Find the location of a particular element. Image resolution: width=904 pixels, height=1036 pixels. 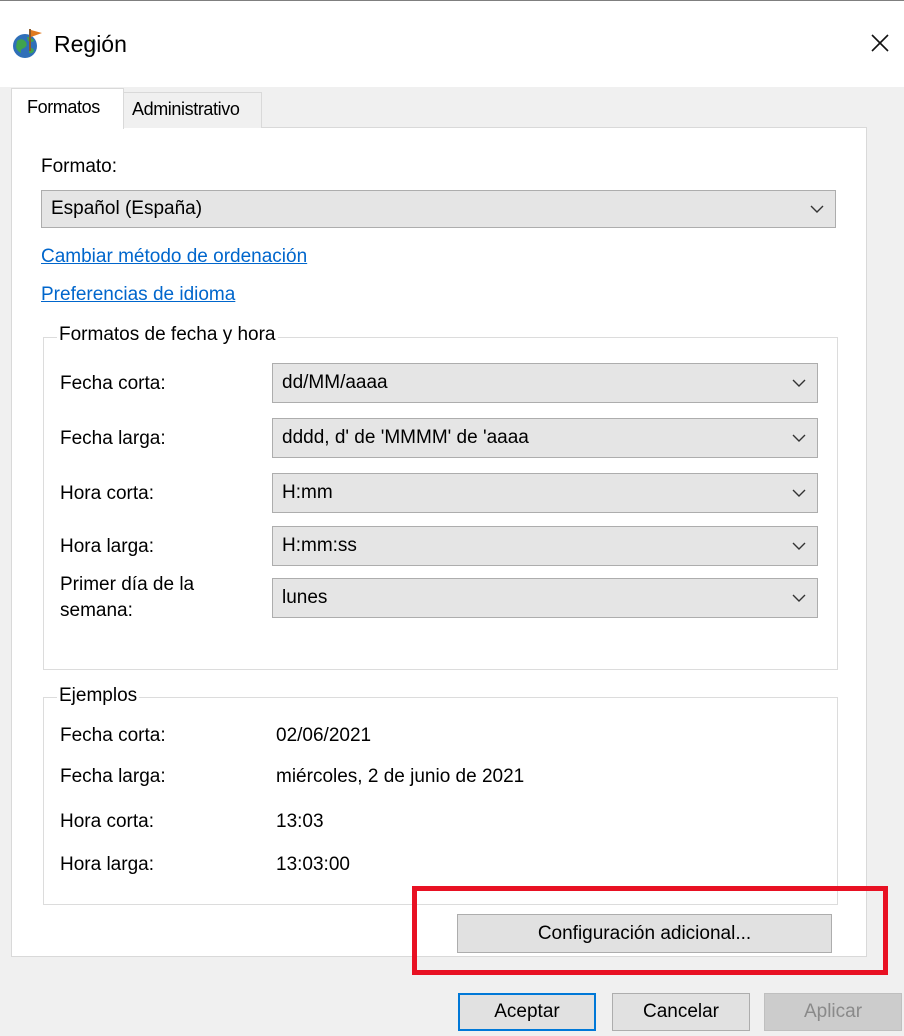

example-short-time-label: Hora corta: is located at coordinates (107, 821).